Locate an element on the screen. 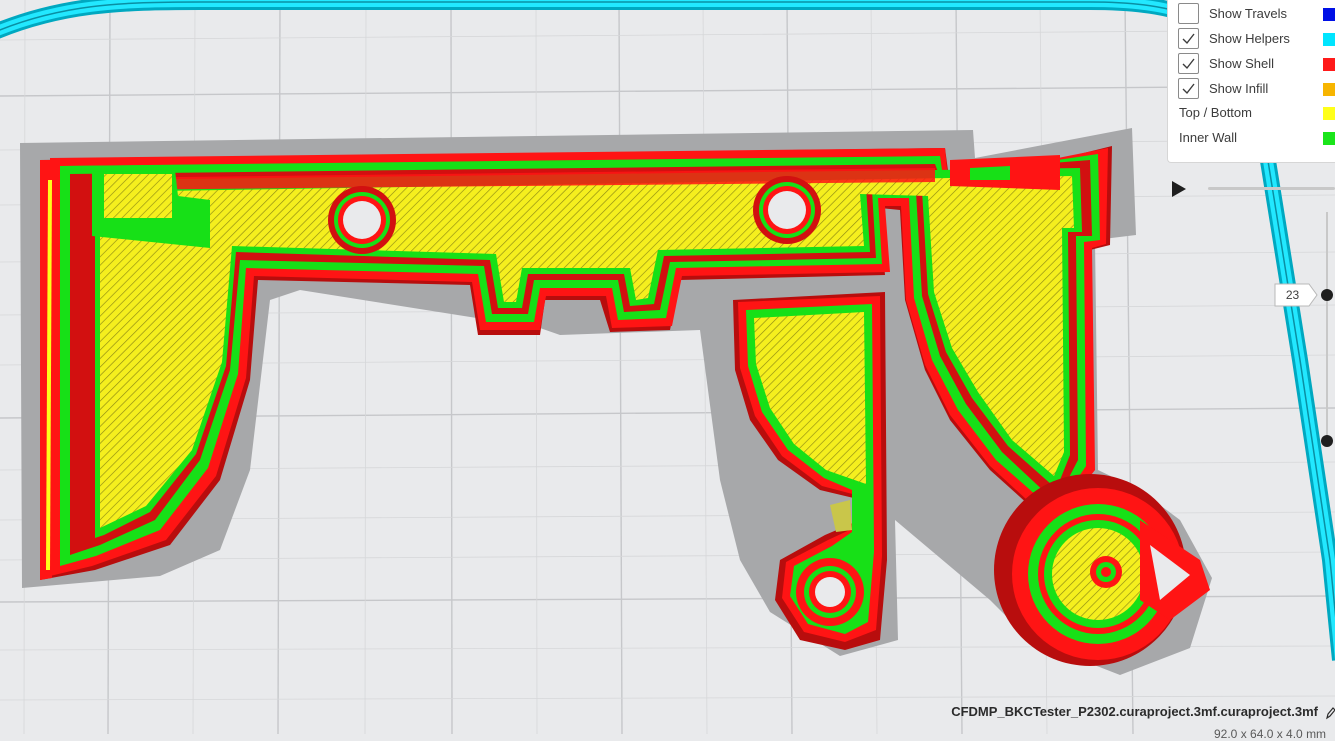 The width and height of the screenshot is (1335, 741). shell-color-swatch is located at coordinates (1329, 64).